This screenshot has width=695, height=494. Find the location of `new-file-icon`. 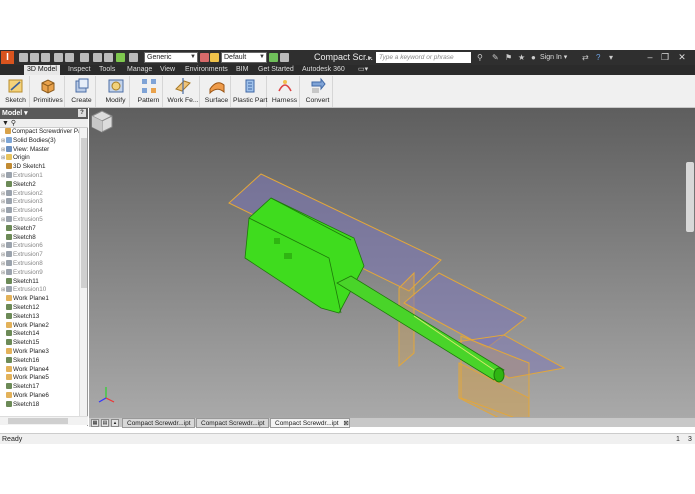

new-file-icon is located at coordinates (23, 57).